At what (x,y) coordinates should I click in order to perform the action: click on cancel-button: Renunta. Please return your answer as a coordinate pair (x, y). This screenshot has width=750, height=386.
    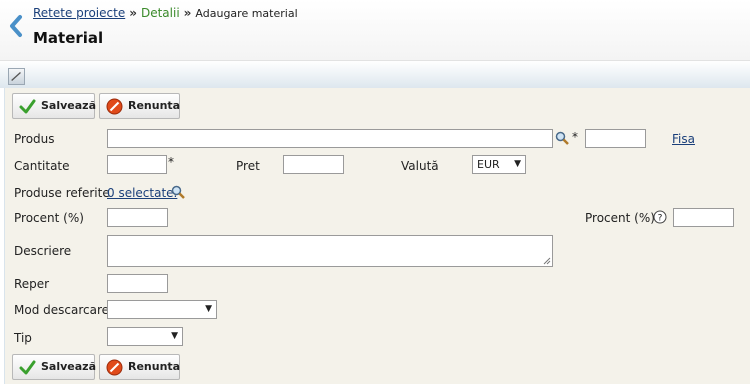
    Looking at the image, I should click on (139, 106).